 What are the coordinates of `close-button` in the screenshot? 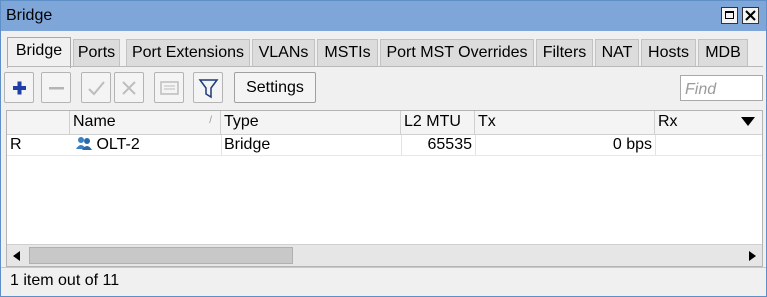 It's located at (750, 15).